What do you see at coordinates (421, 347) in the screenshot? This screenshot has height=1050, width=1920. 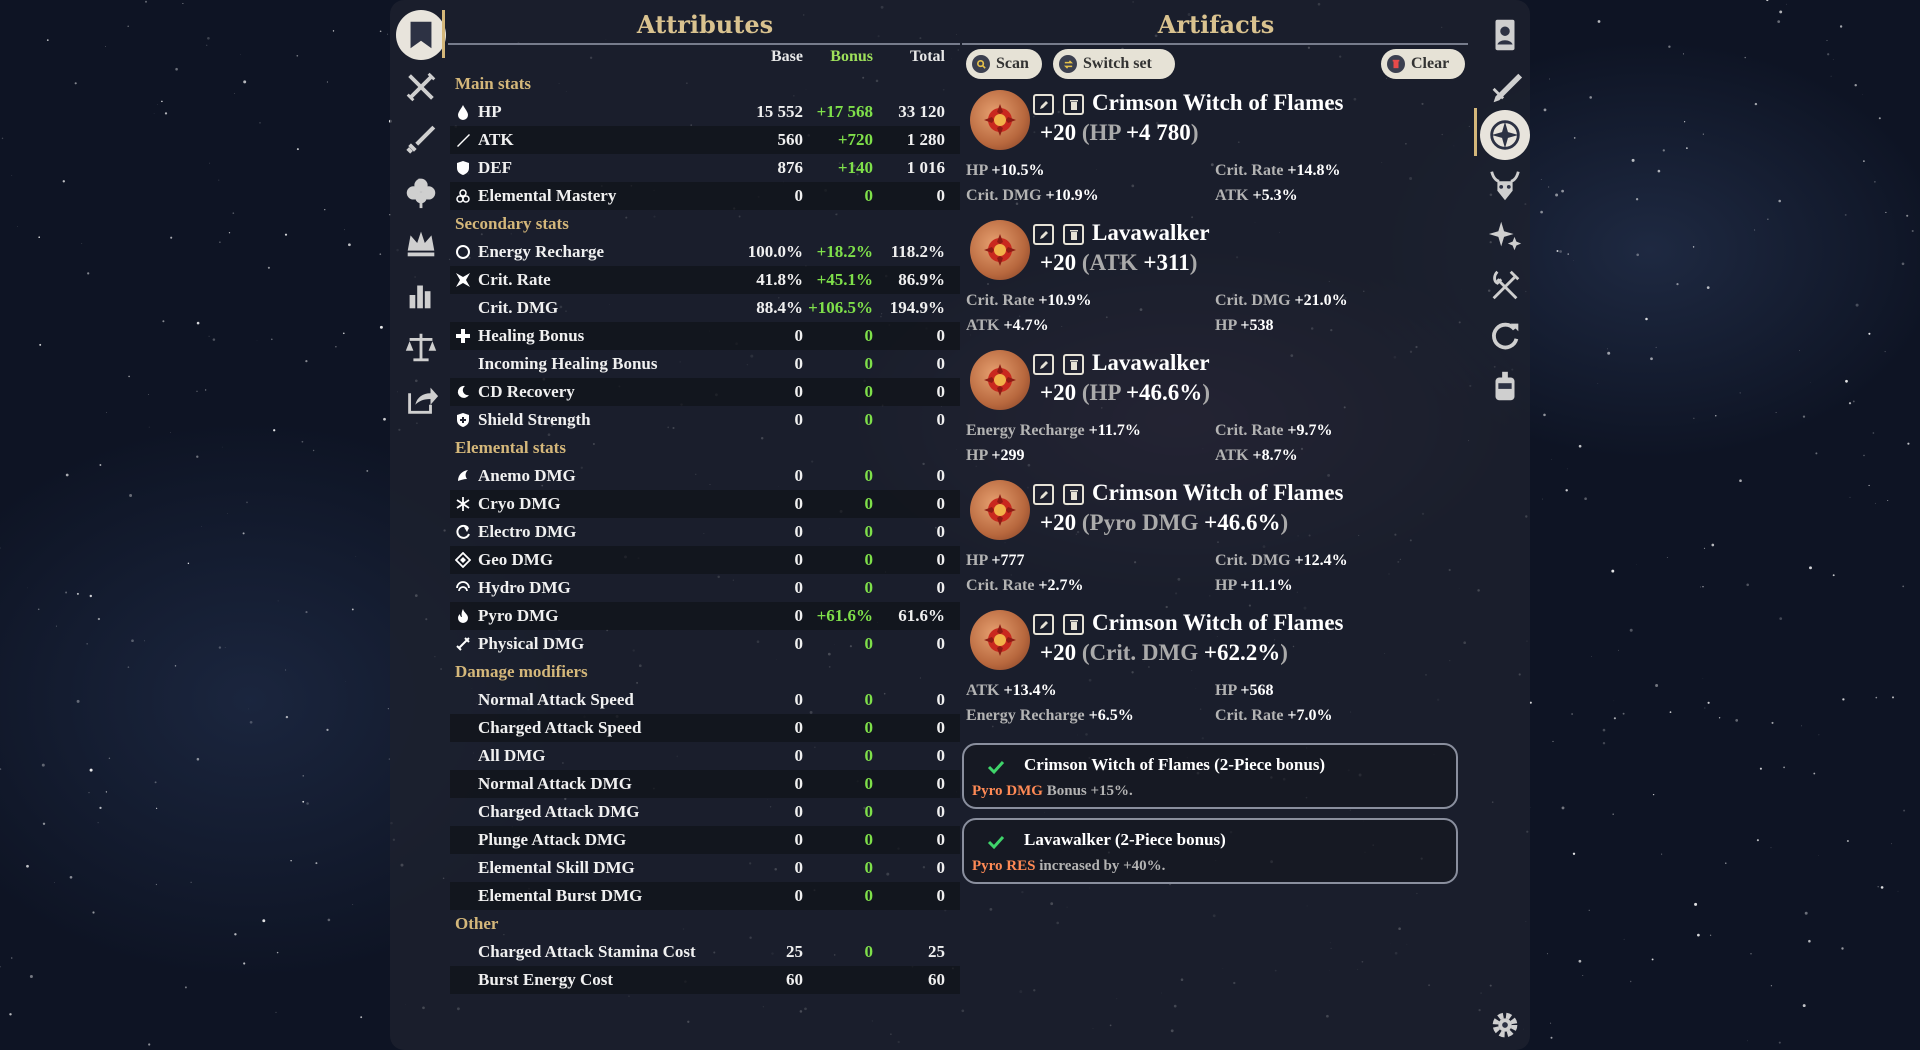 I see `nav-compare-button` at bounding box center [421, 347].